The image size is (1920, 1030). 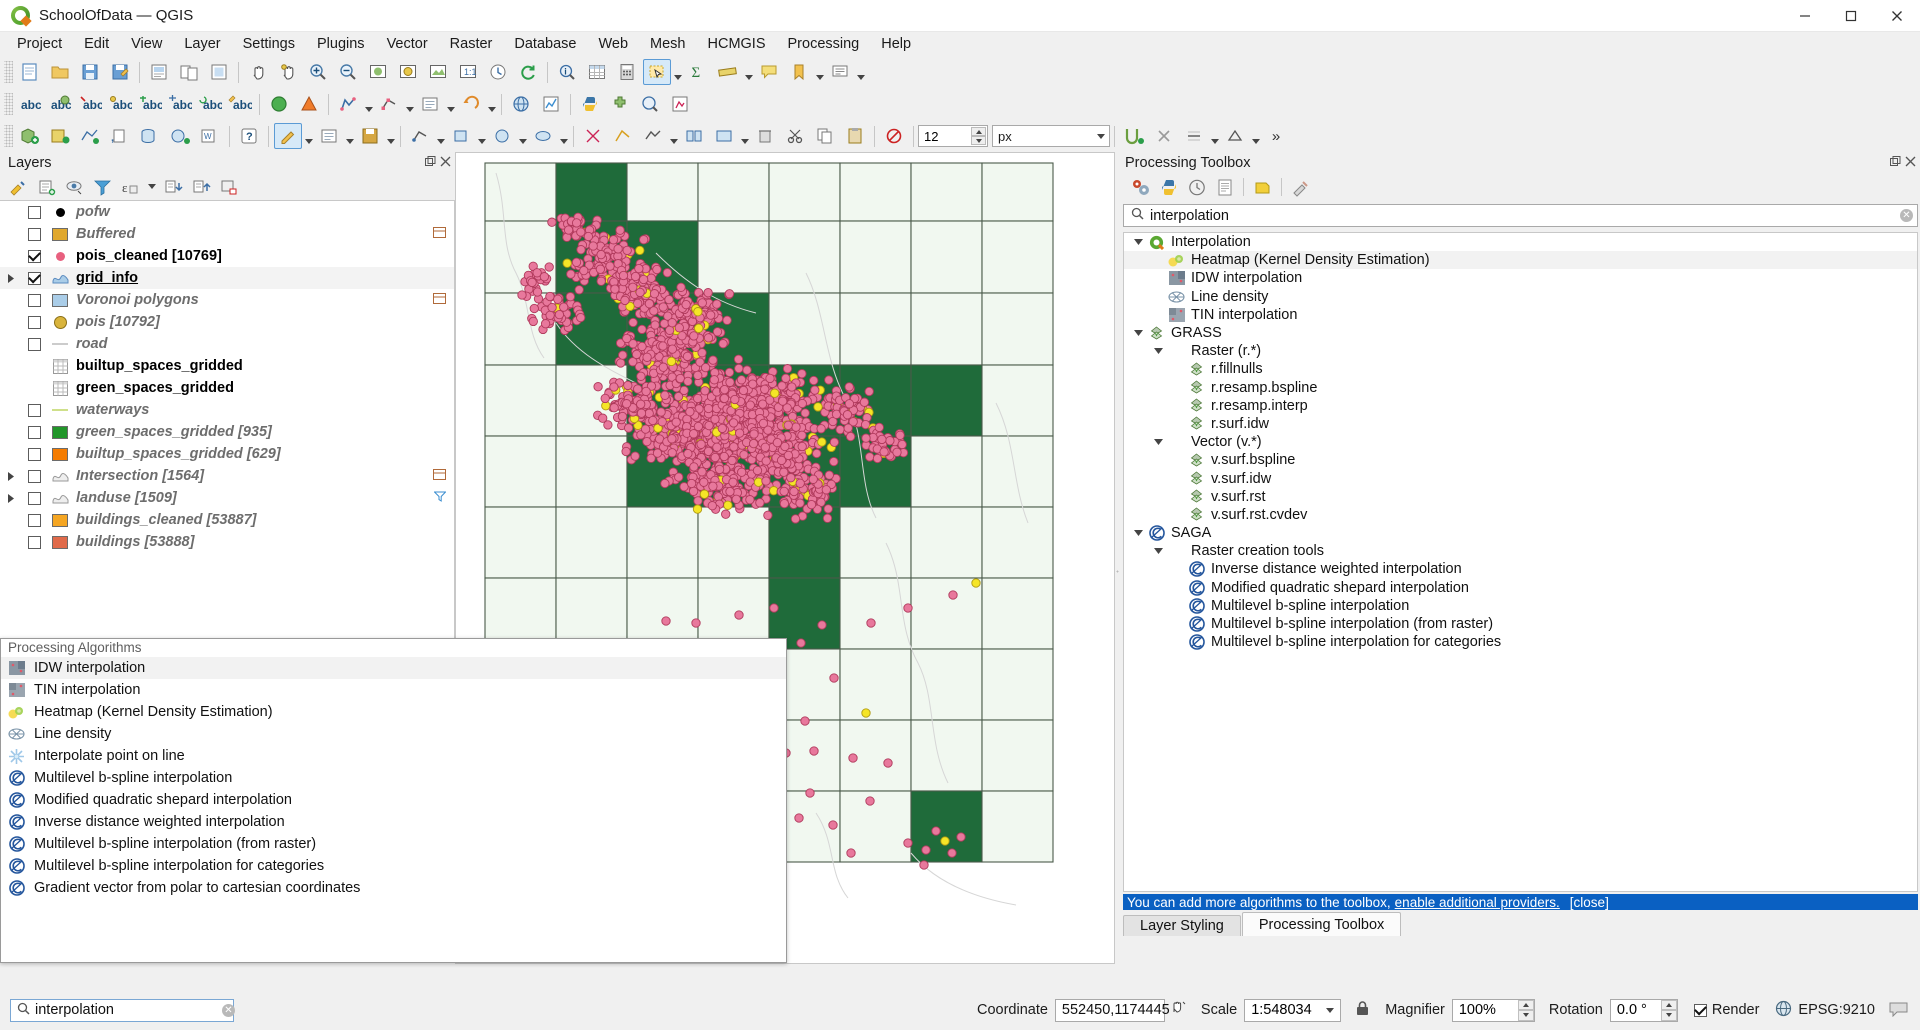 What do you see at coordinates (613, 44) in the screenshot?
I see `menu-web: Web` at bounding box center [613, 44].